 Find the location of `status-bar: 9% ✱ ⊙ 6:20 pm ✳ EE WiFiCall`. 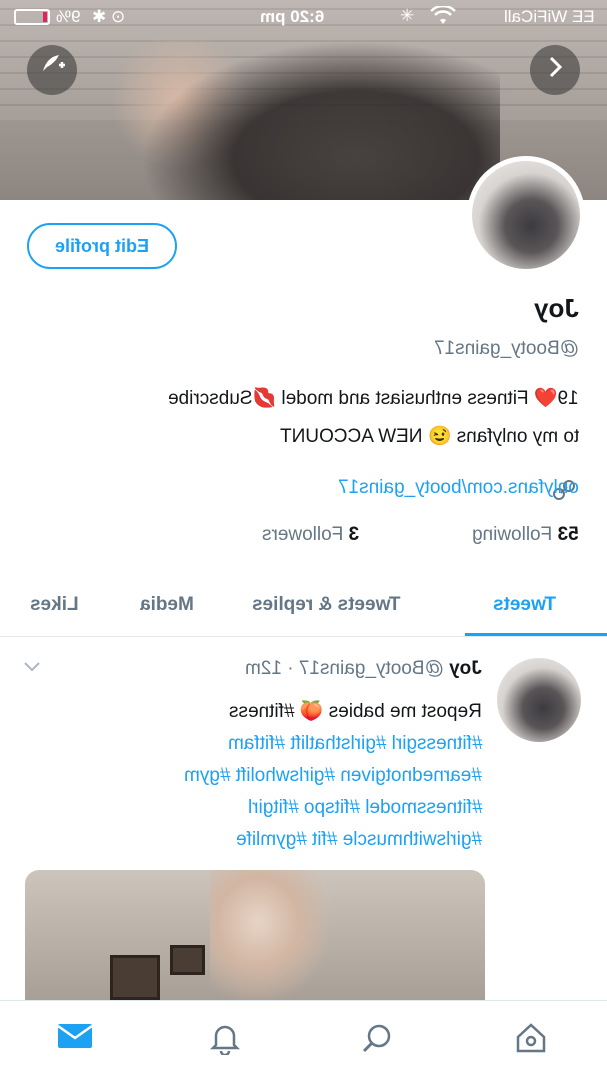

status-bar: 9% ✱ ⊙ 6:20 pm ✳ EE WiFiCall is located at coordinates (303, 17).